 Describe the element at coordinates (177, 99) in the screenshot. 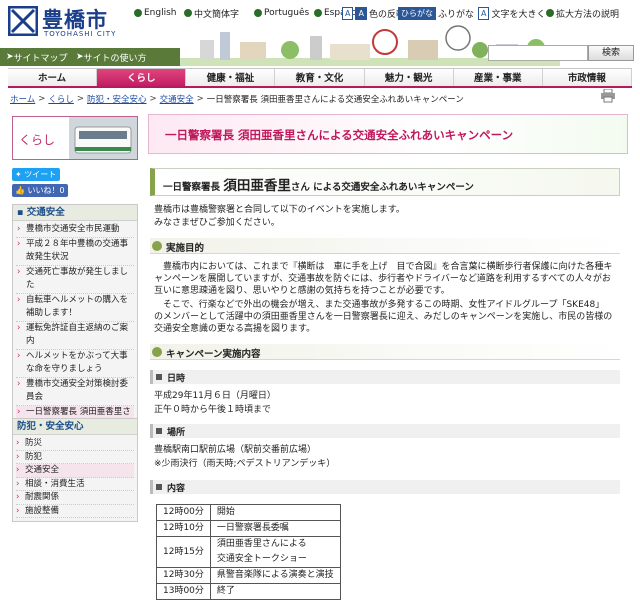

I see `breadcrumb-traffic: 交通安全` at that location.